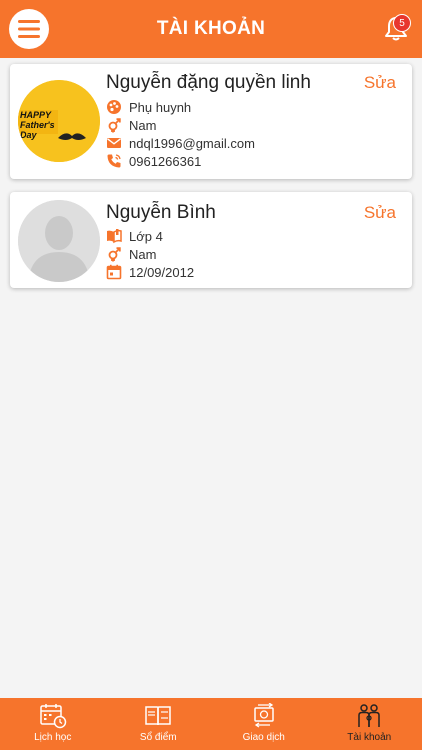 This screenshot has height=750, width=422. I want to click on page-title: TÀI KHOẢN, so click(211, 28).